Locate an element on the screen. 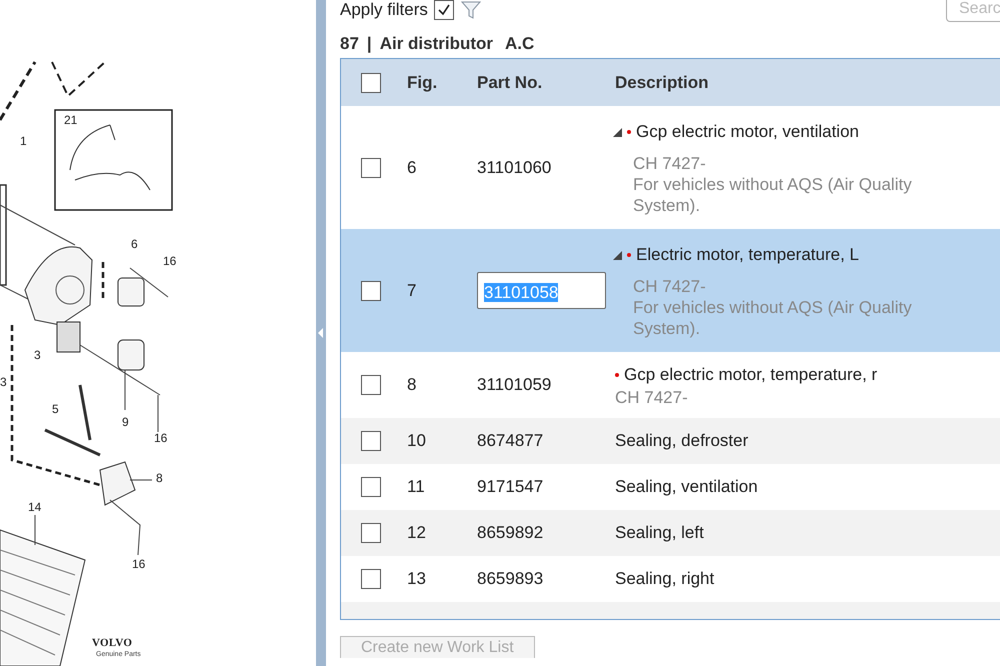 The width and height of the screenshot is (1000, 666). description-text: Sealing, left is located at coordinates (659, 533).